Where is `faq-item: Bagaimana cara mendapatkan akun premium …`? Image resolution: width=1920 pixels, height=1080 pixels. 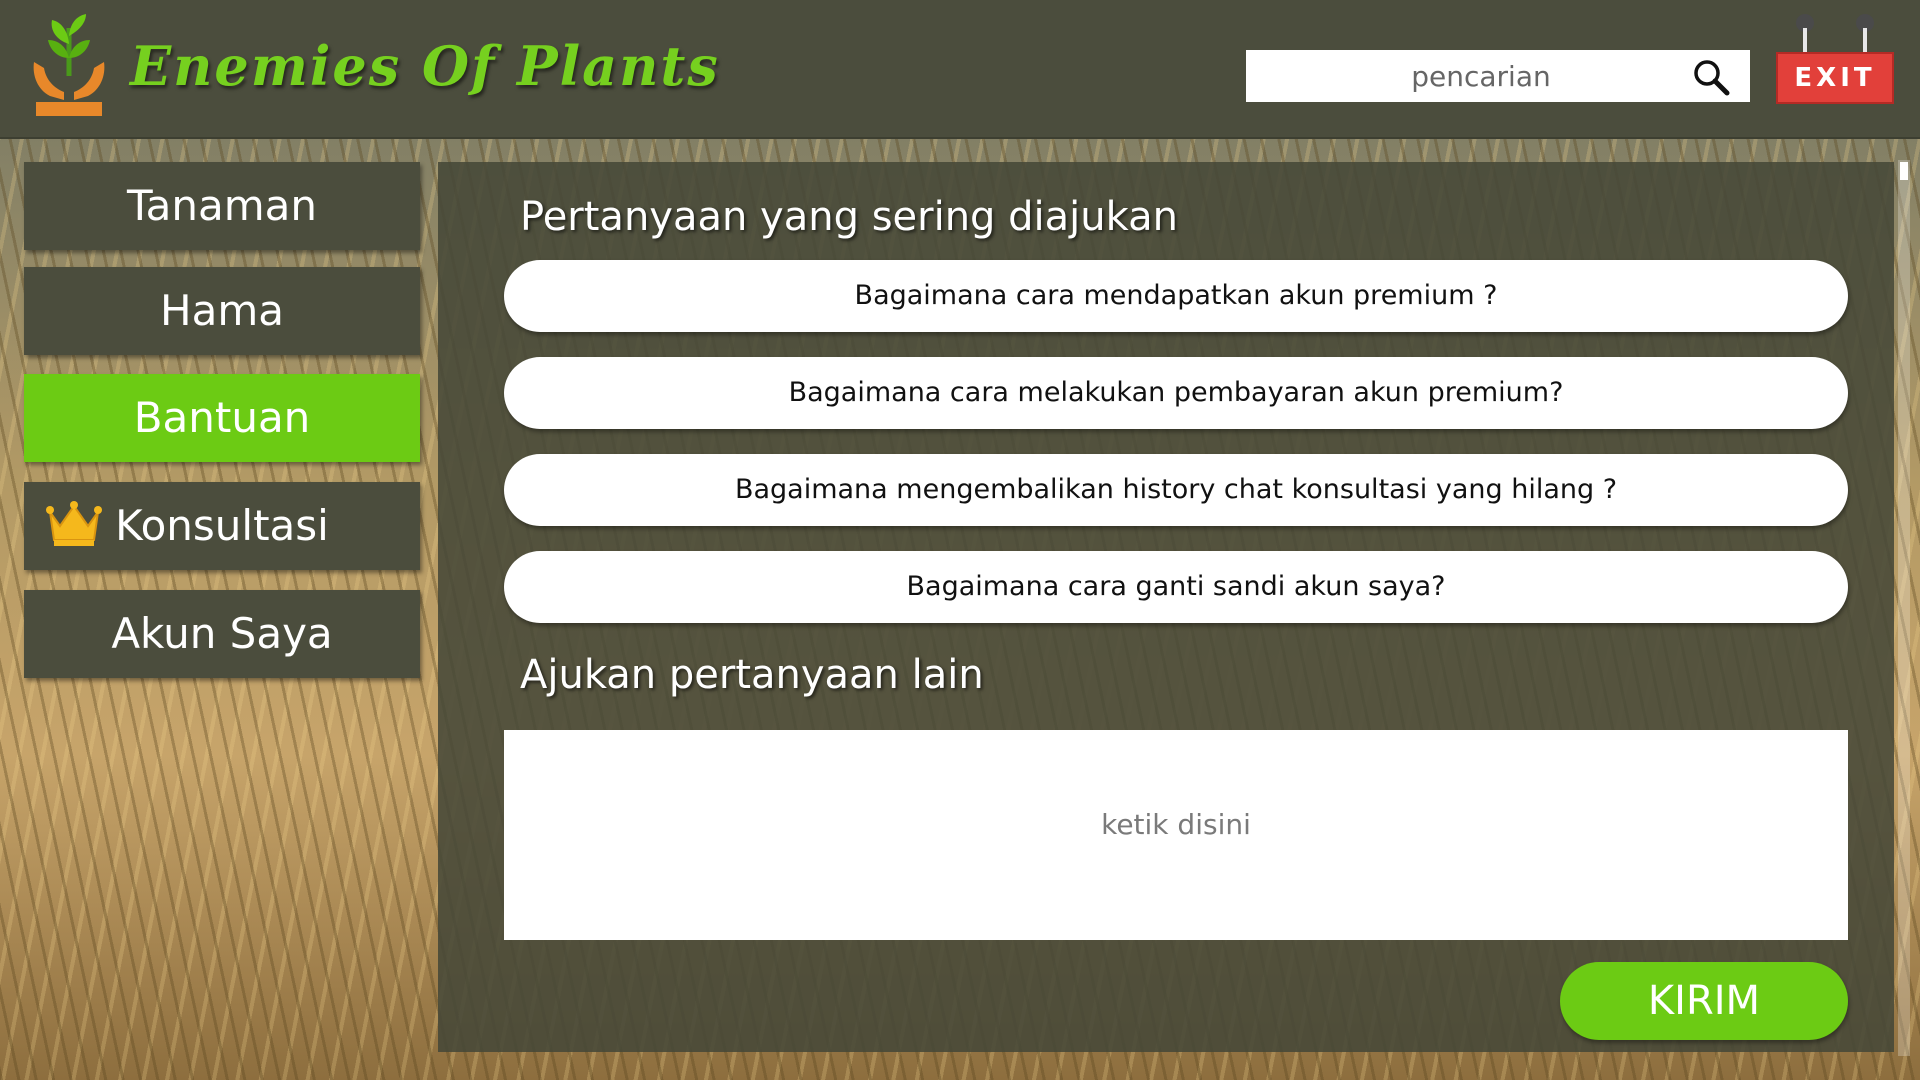 faq-item: Bagaimana cara mendapatkan akun premium … is located at coordinates (1176, 296).